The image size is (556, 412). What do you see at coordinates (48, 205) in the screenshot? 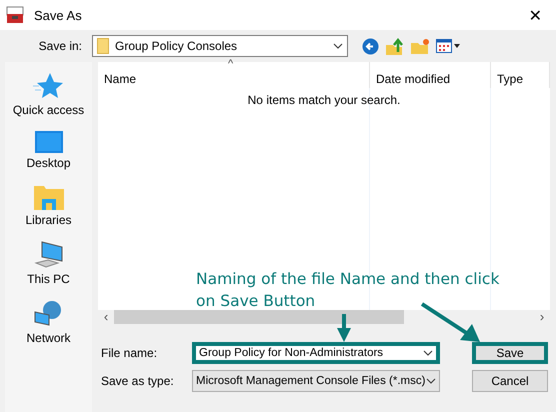
I see `places-item: Libraries` at bounding box center [48, 205].